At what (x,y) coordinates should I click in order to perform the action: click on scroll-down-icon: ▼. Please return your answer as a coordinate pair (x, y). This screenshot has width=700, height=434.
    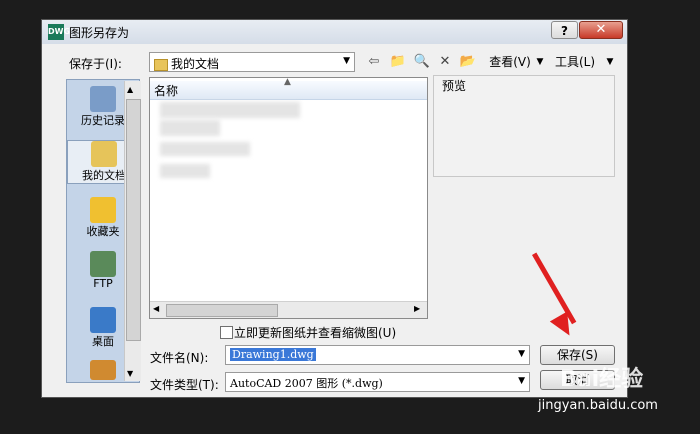
    Looking at the image, I should click on (130, 373).